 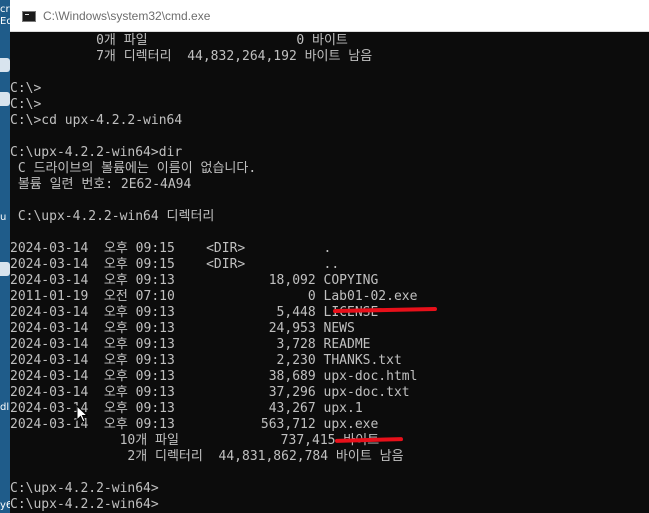 What do you see at coordinates (194, 424) in the screenshot?
I see `console-line: 2024-03-14 오후 09:13 563,712 upx.exe` at bounding box center [194, 424].